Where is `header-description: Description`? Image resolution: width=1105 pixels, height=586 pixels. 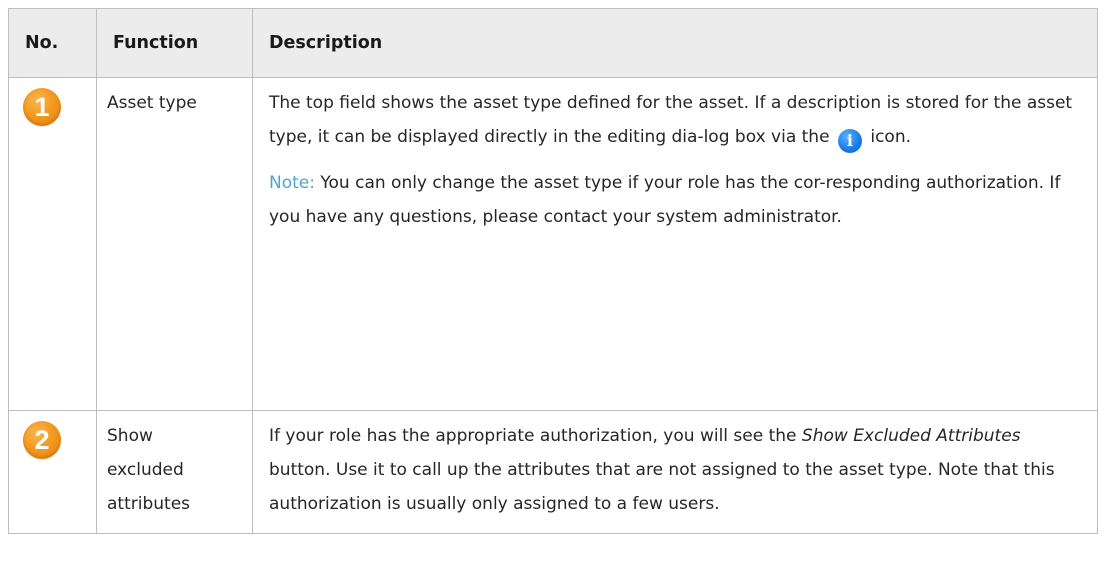
header-description: Description is located at coordinates (675, 43).